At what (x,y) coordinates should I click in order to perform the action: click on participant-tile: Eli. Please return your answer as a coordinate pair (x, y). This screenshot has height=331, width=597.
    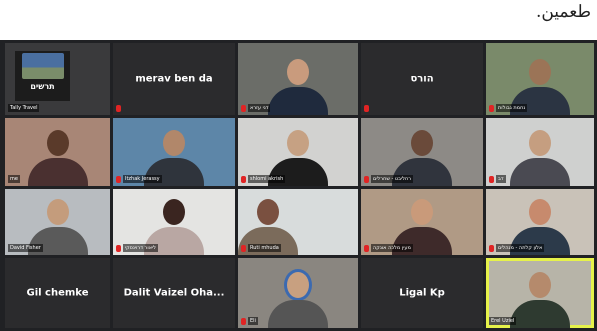
    Looking at the image, I should click on (298, 293).